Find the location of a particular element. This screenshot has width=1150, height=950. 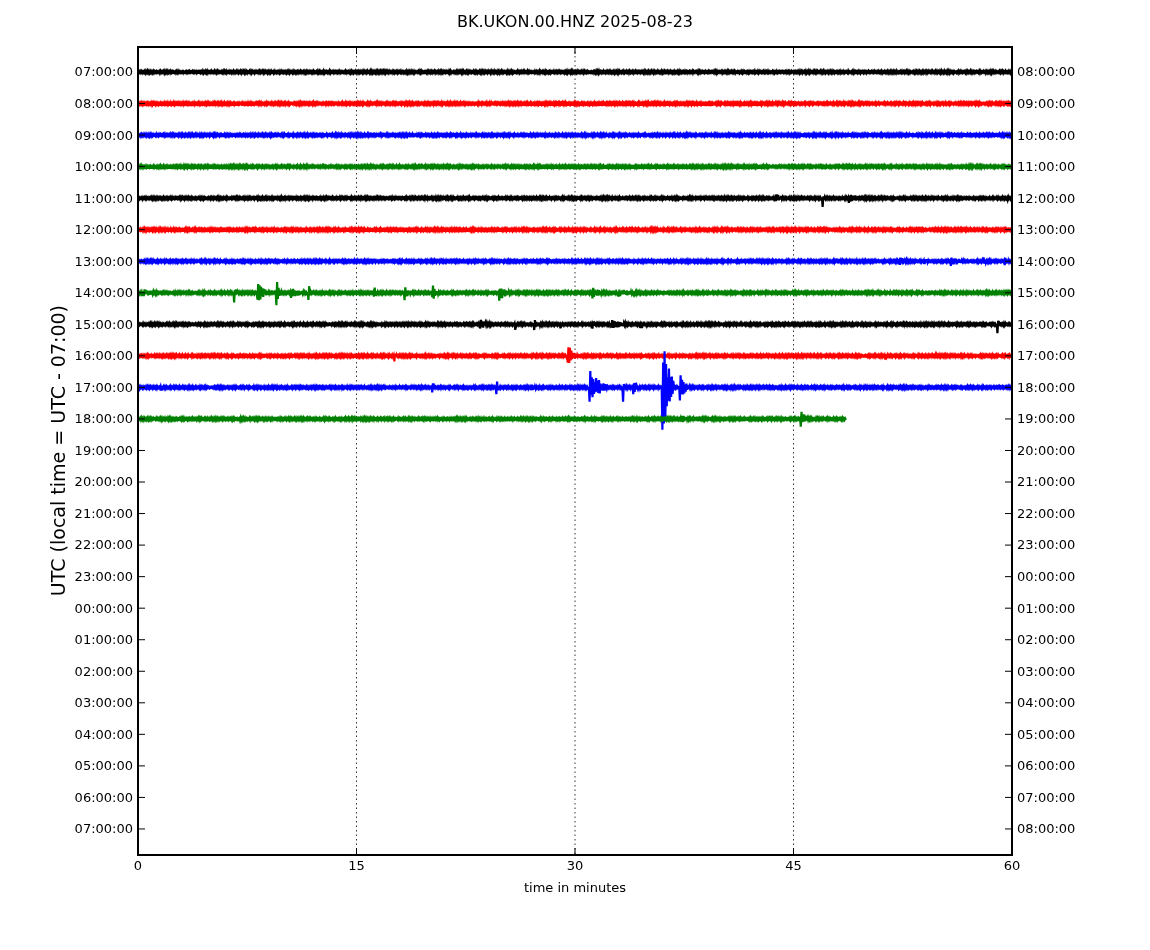

minute-tick-label: 15 is located at coordinates (356, 866).